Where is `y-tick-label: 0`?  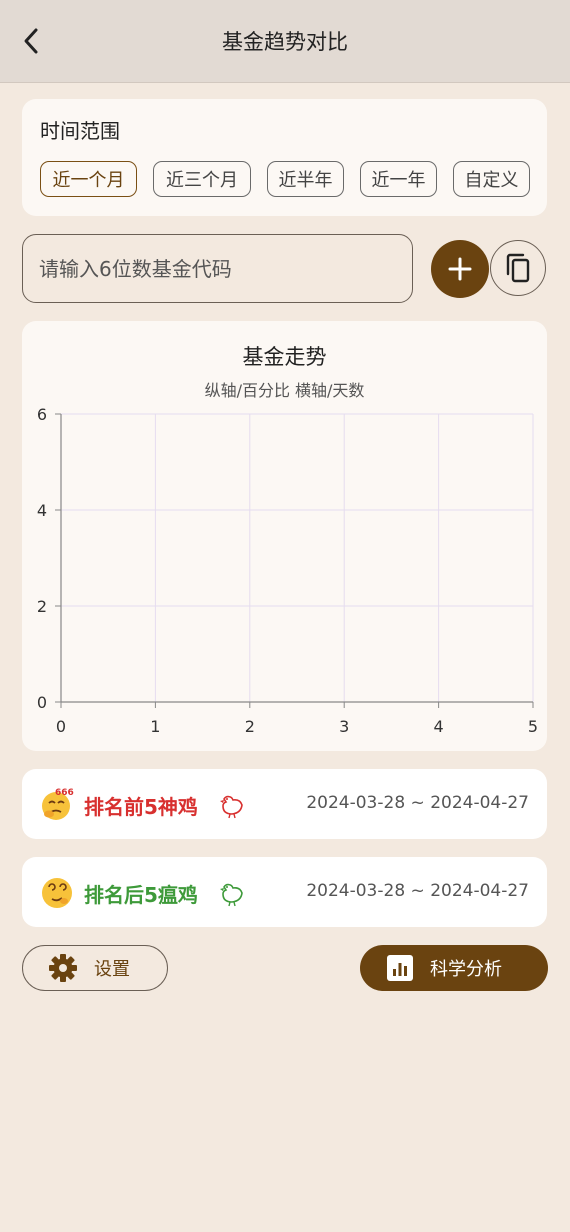
y-tick-label: 0 is located at coordinates (42, 702).